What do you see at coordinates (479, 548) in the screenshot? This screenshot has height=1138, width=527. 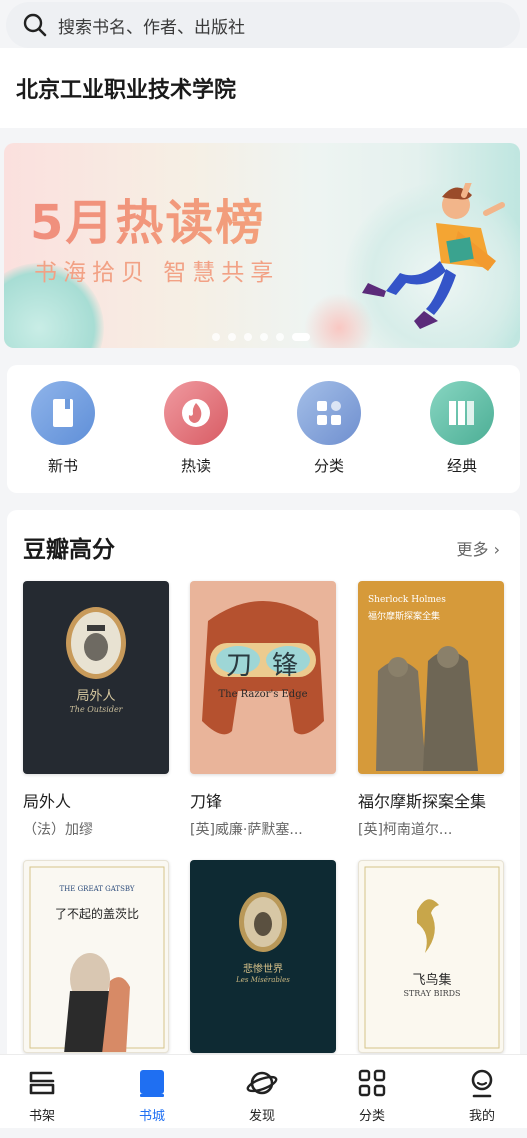 I see `more-link: 更多 ›` at bounding box center [479, 548].